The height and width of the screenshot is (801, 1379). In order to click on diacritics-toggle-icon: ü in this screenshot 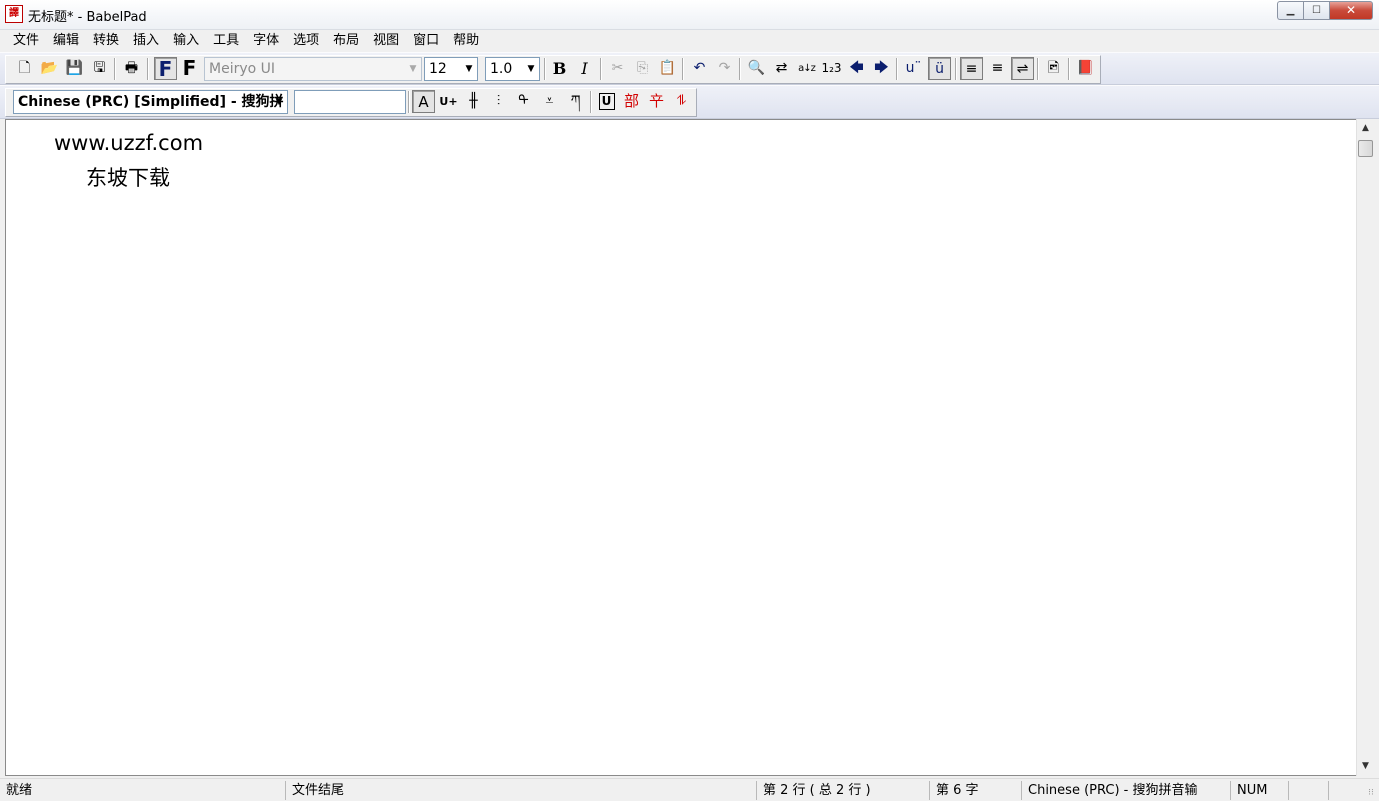, I will do `click(939, 68)`.